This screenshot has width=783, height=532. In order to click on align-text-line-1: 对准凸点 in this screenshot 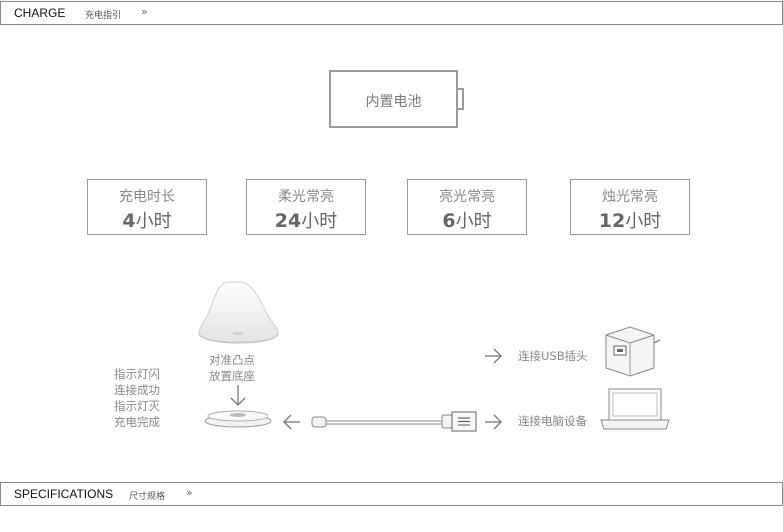, I will do `click(232, 360)`.